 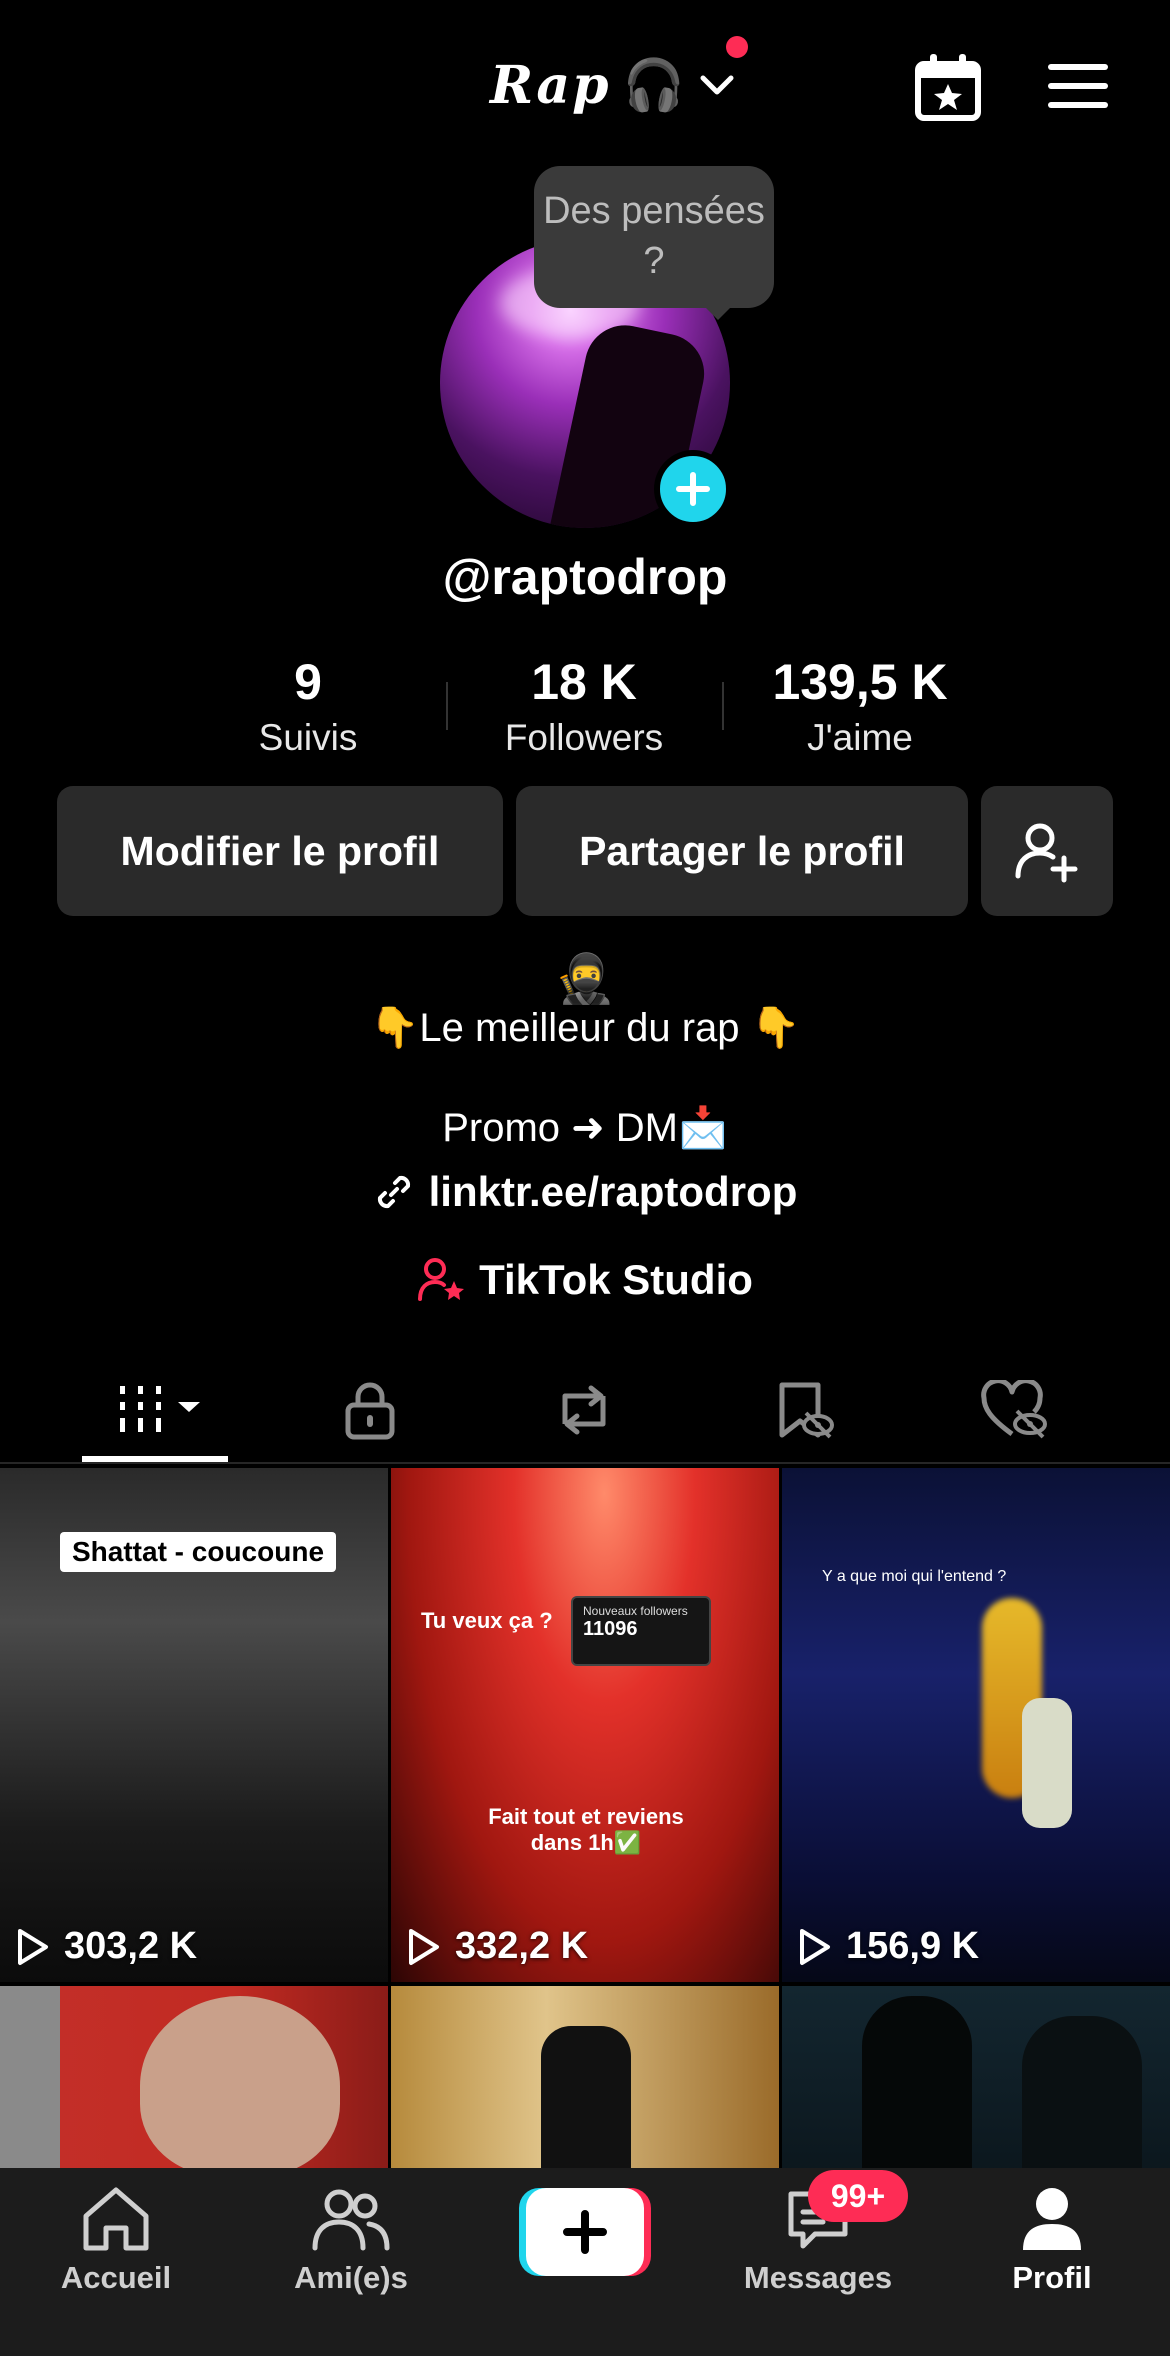 What do you see at coordinates (635, 1611) in the screenshot?
I see `notification-title: Nouveaux followers` at bounding box center [635, 1611].